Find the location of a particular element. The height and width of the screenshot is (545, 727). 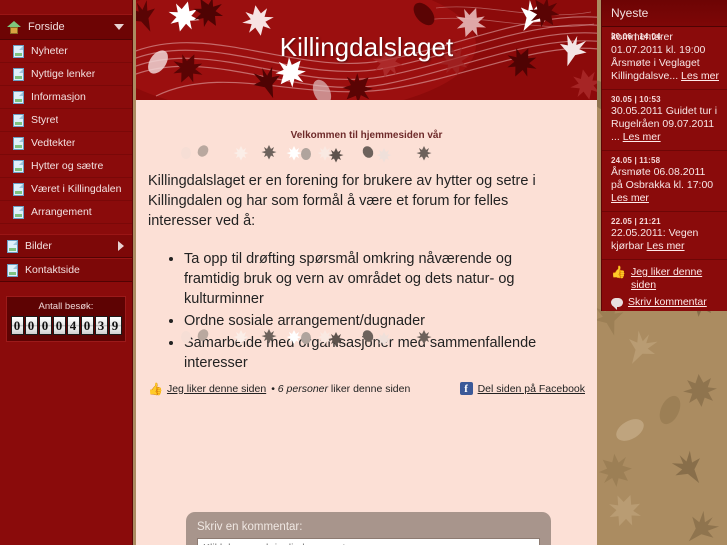

page-title: Killingdalslaget is located at coordinates (366, 47).